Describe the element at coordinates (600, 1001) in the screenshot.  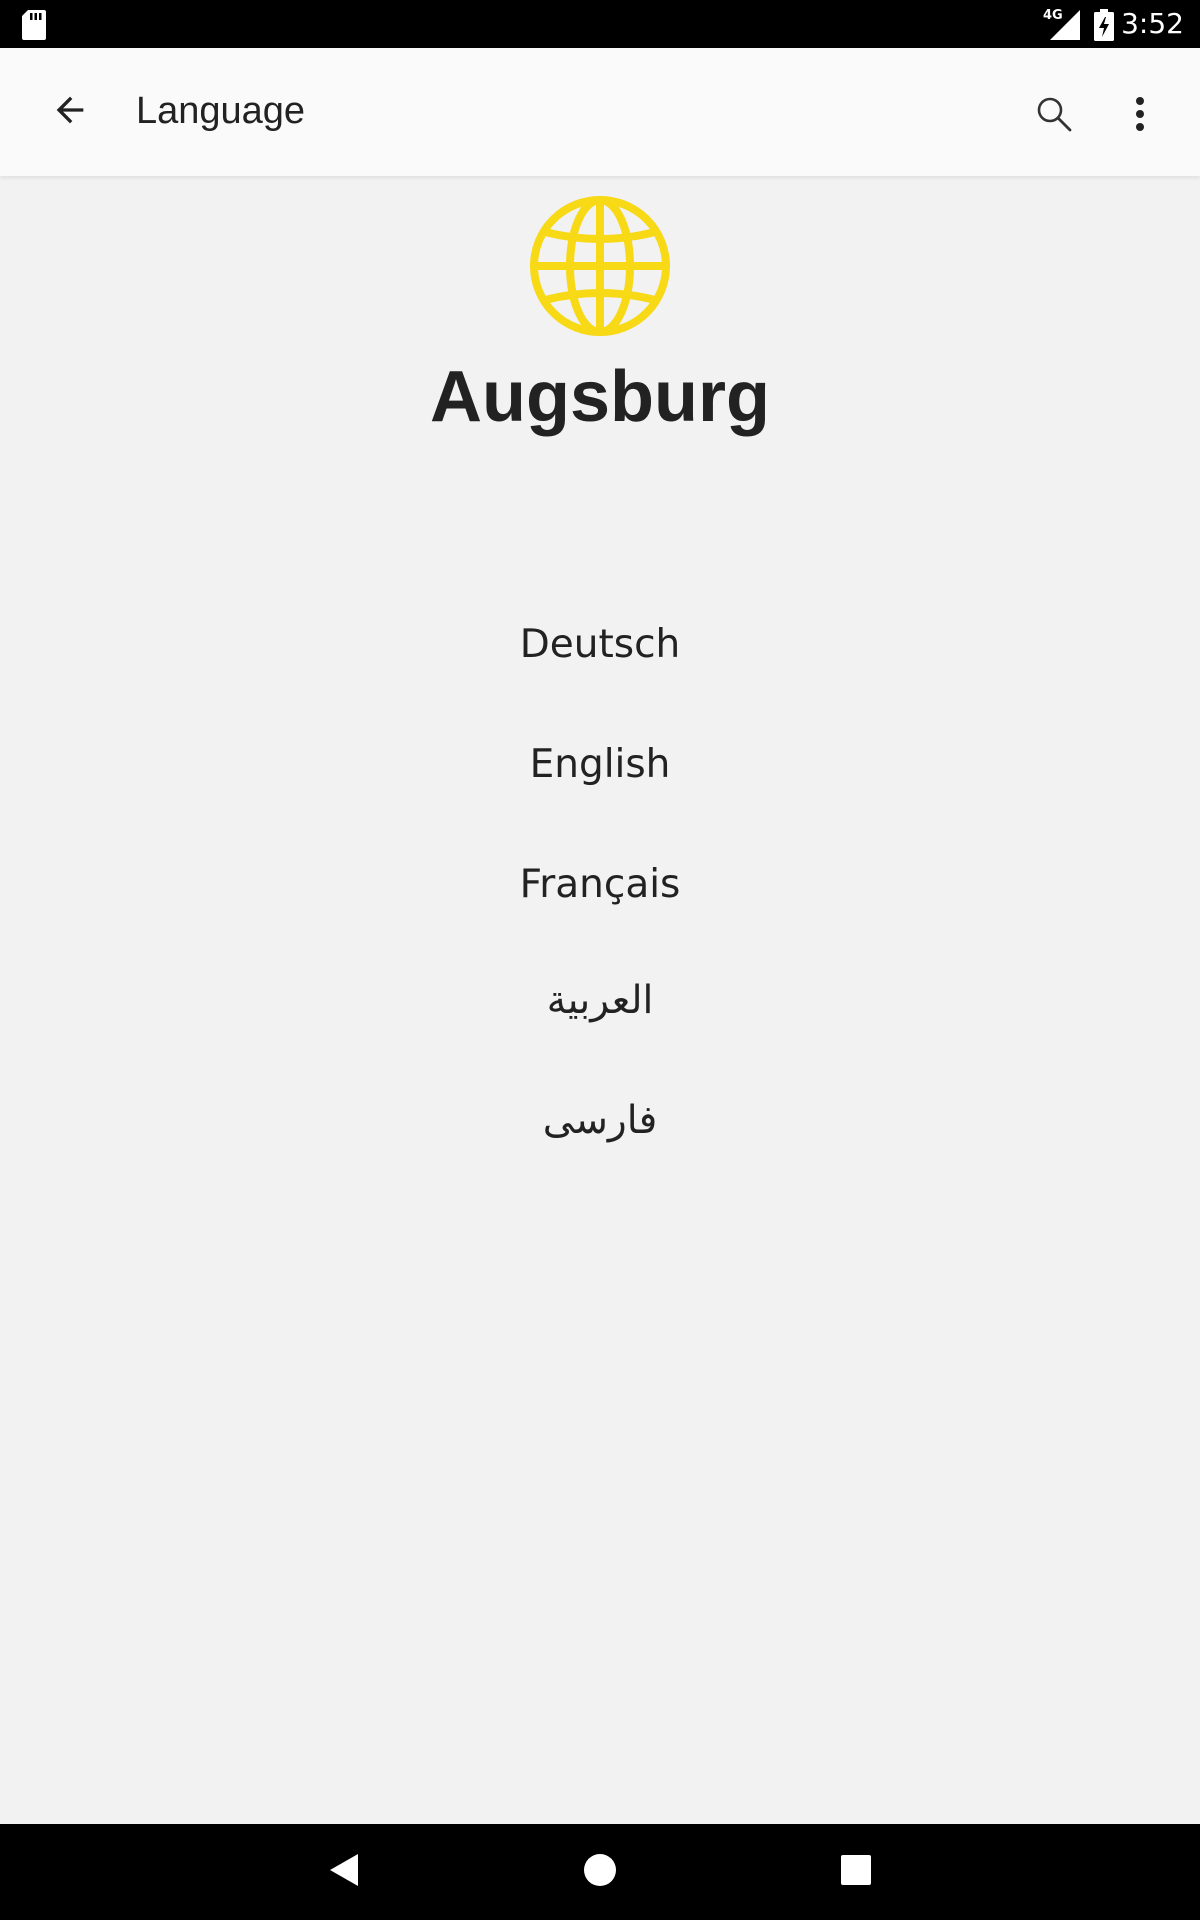
I see `language-item-arabic: العربية` at that location.